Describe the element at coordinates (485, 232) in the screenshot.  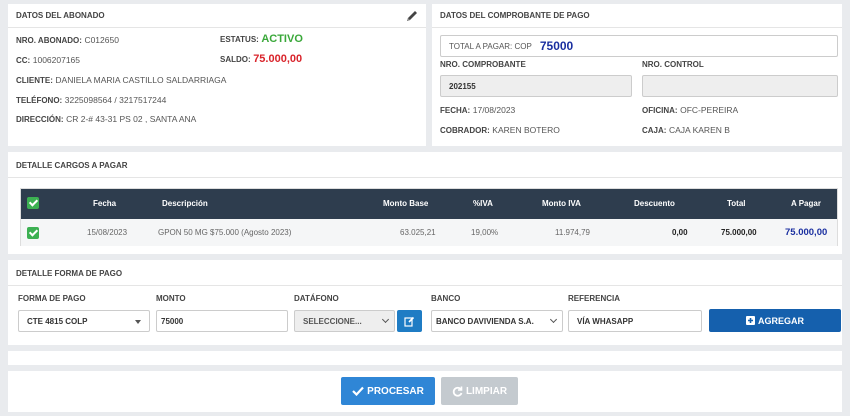
I see `cell-iva: 19,00%` at that location.